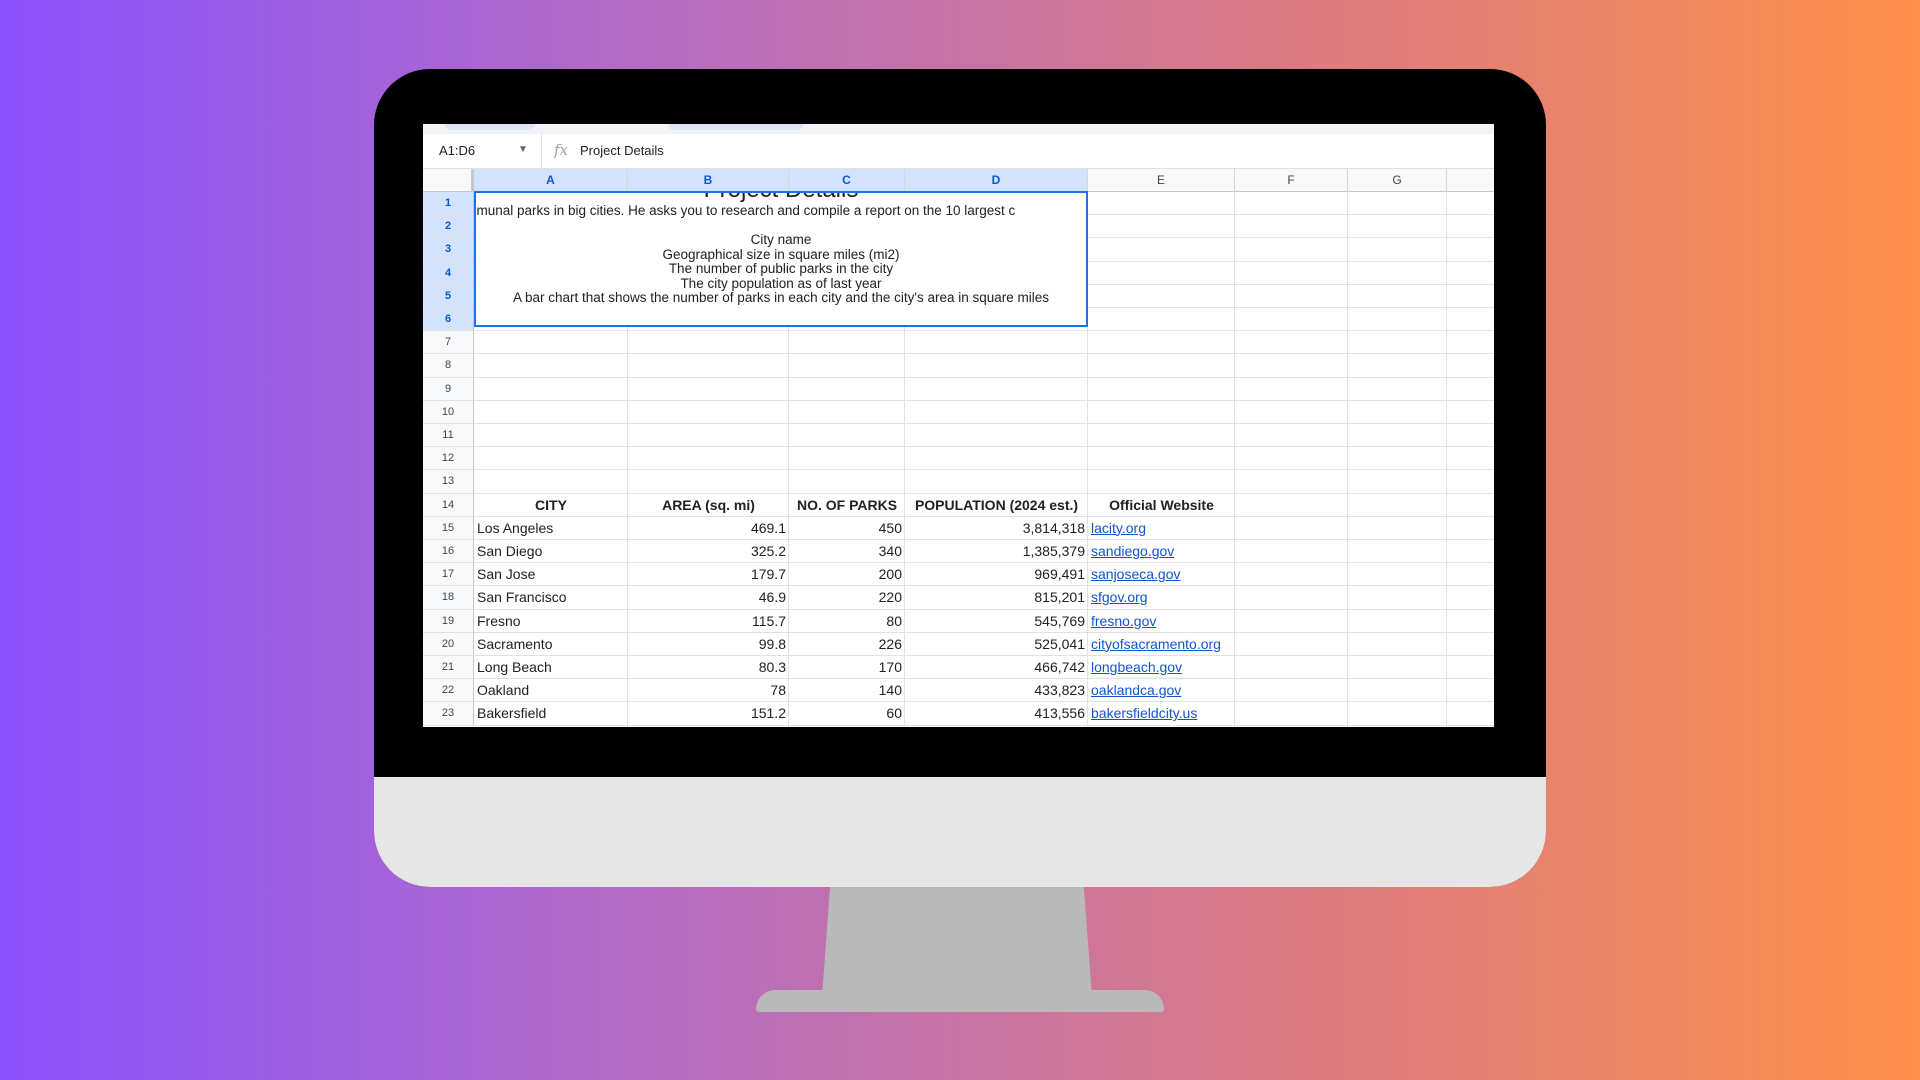  What do you see at coordinates (551, 574) in the screenshot?
I see `table-cell: San Jose` at bounding box center [551, 574].